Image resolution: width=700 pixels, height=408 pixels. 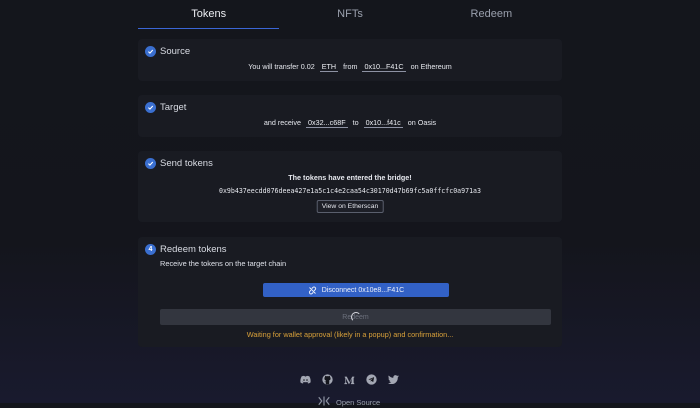 I want to click on redeem-button: Redeem, so click(x=355, y=317).